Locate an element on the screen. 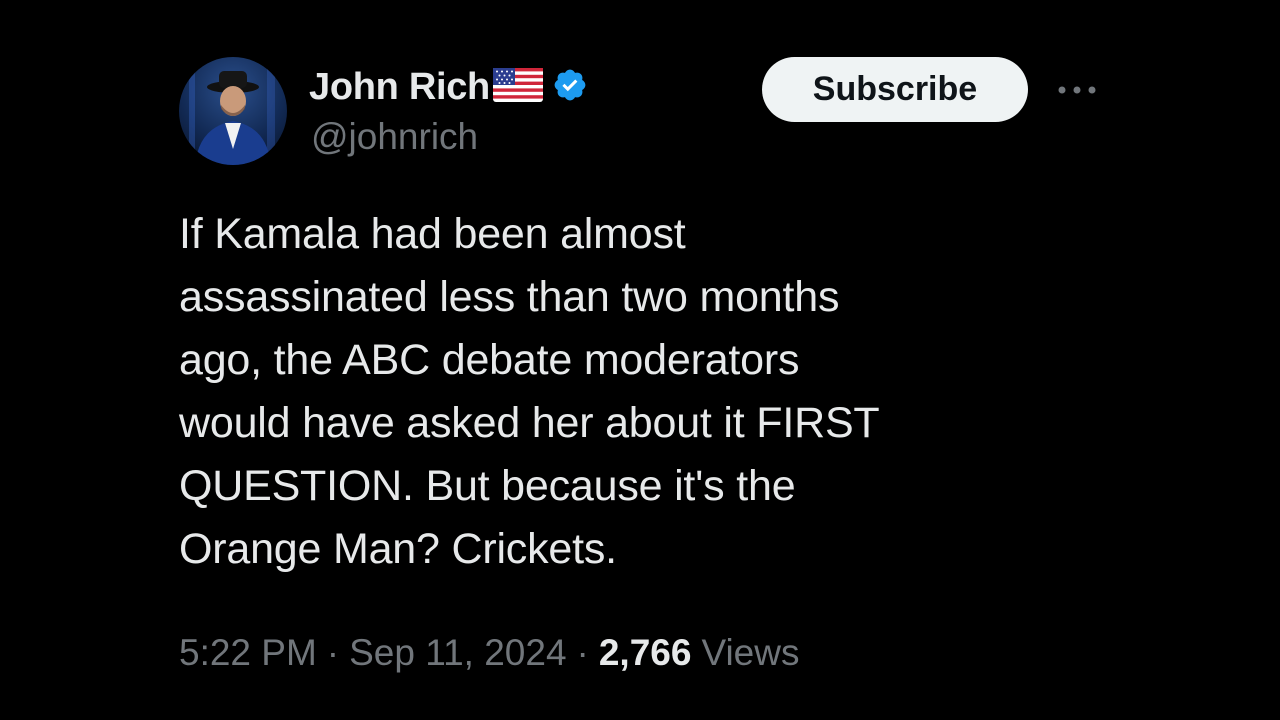  us-flag-icon is located at coordinates (517, 87).